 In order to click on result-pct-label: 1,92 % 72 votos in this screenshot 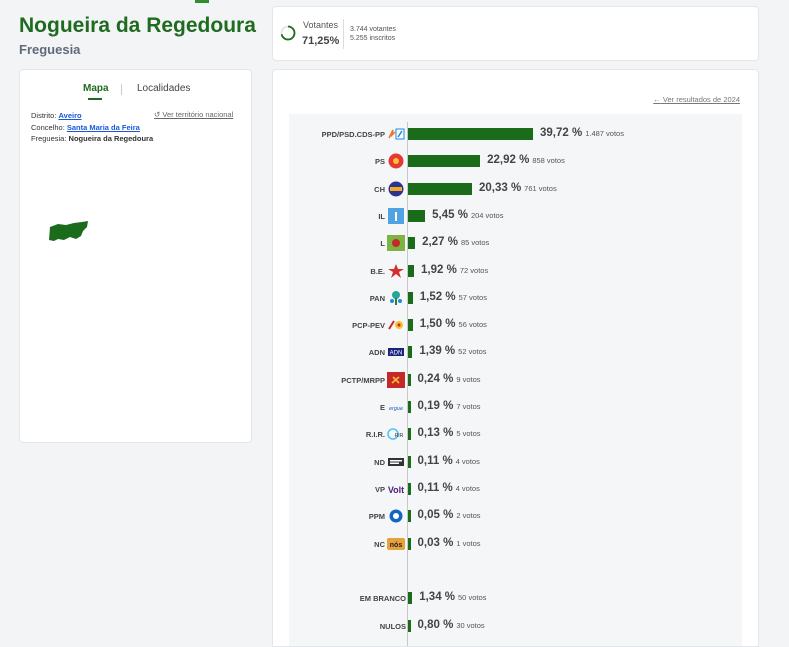, I will do `click(454, 270)`.